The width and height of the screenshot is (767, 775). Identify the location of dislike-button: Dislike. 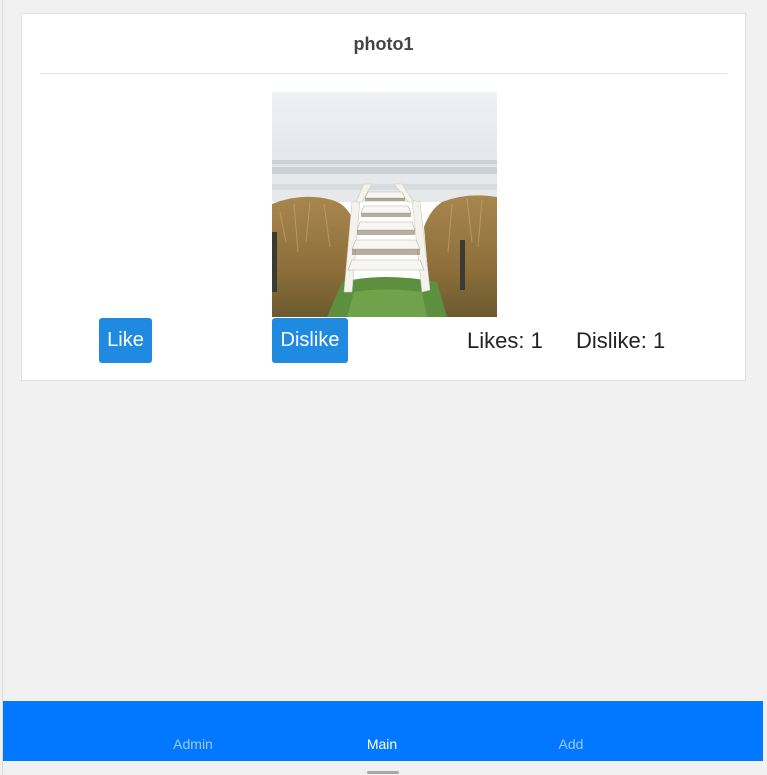
(310, 340).